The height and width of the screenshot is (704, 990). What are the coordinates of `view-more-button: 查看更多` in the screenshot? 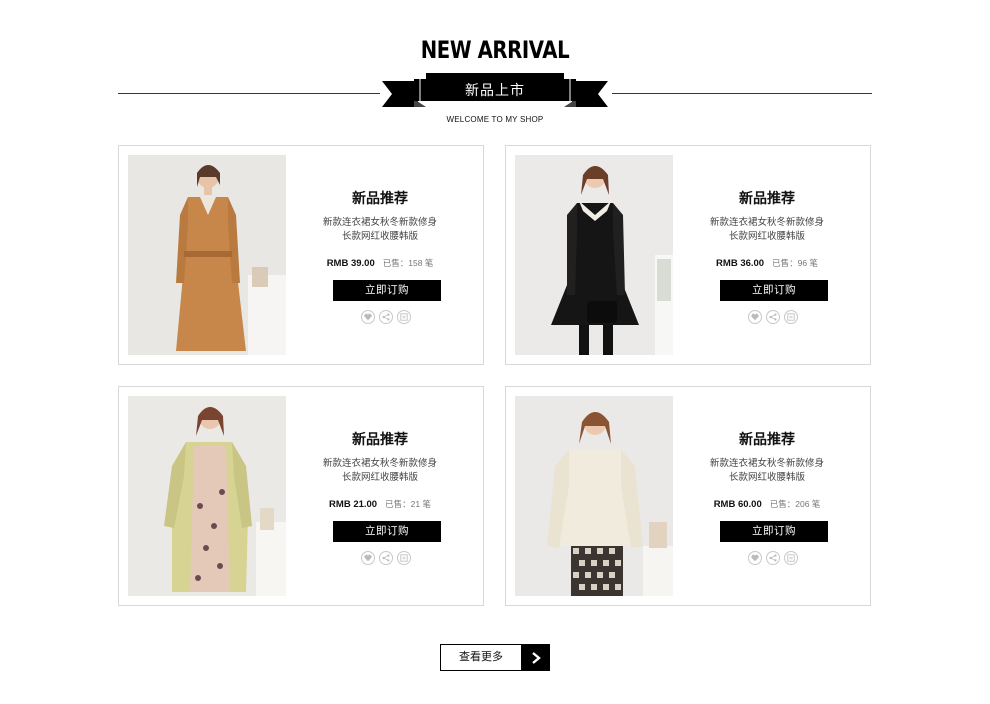 It's located at (495, 657).